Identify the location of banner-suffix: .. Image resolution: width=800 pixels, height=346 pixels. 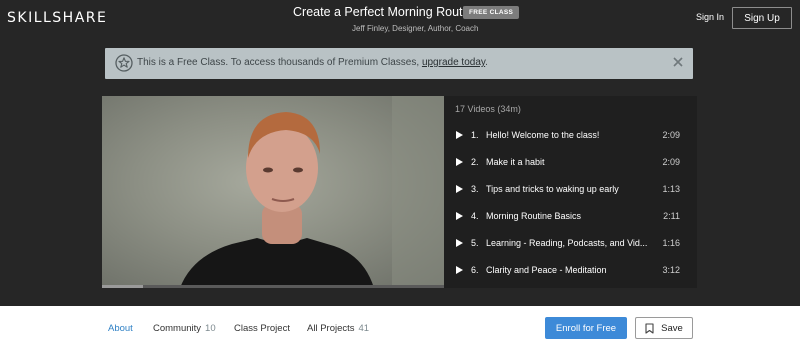
(486, 62).